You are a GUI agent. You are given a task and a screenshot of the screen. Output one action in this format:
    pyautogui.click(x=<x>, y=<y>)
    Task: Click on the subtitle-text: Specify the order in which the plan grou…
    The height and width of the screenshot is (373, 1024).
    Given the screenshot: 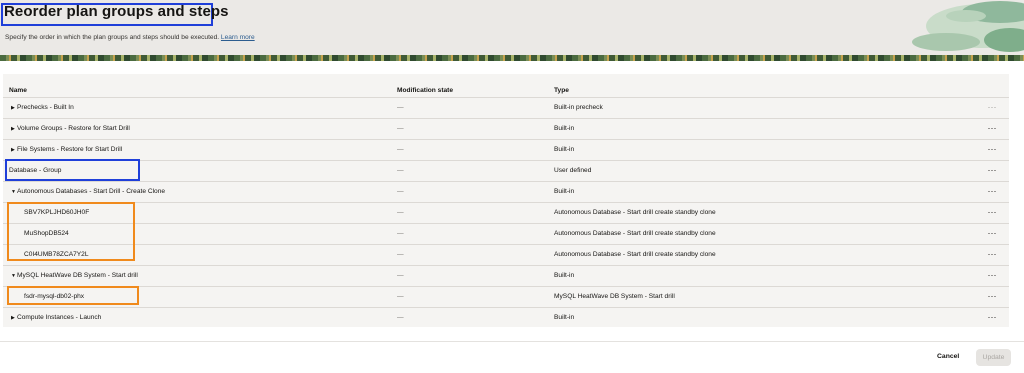 What is the action you would take?
    pyautogui.click(x=112, y=37)
    